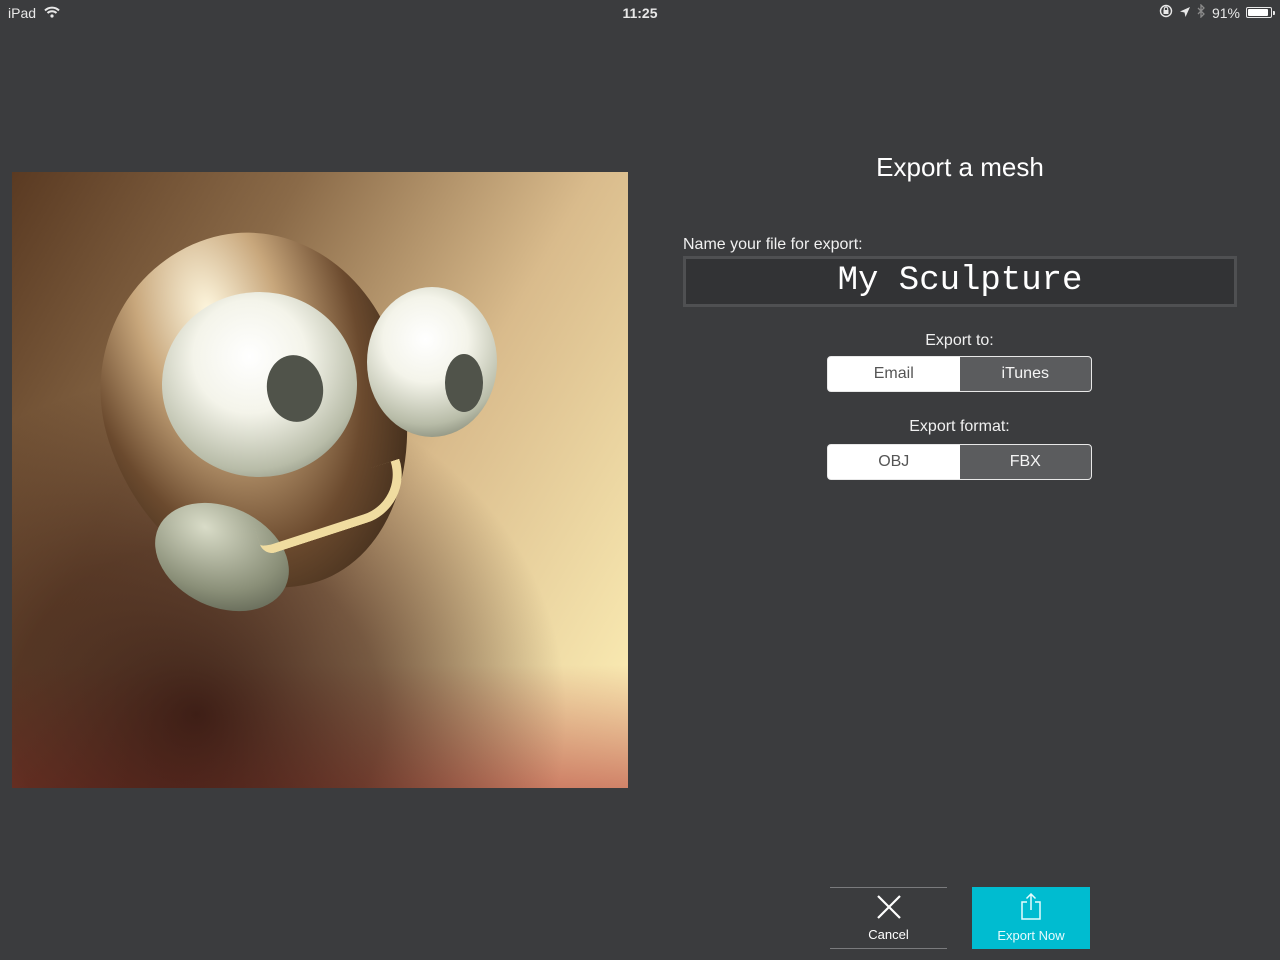  Describe the element at coordinates (960, 167) in the screenshot. I see `page-title: Export a mesh` at that location.